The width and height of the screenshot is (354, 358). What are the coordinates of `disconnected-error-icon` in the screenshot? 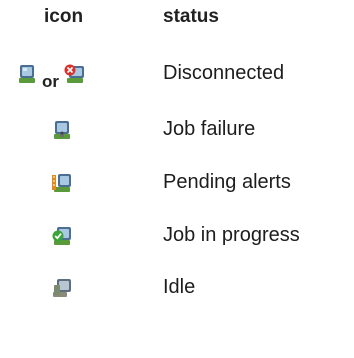 It's located at (75, 74).